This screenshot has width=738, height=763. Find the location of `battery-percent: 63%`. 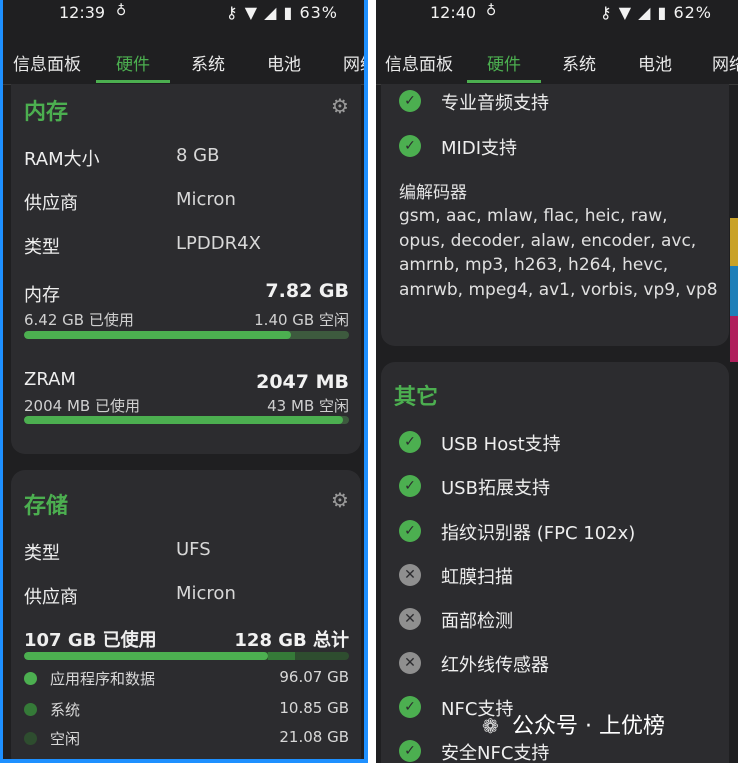

battery-percent: 63% is located at coordinates (318, 12).